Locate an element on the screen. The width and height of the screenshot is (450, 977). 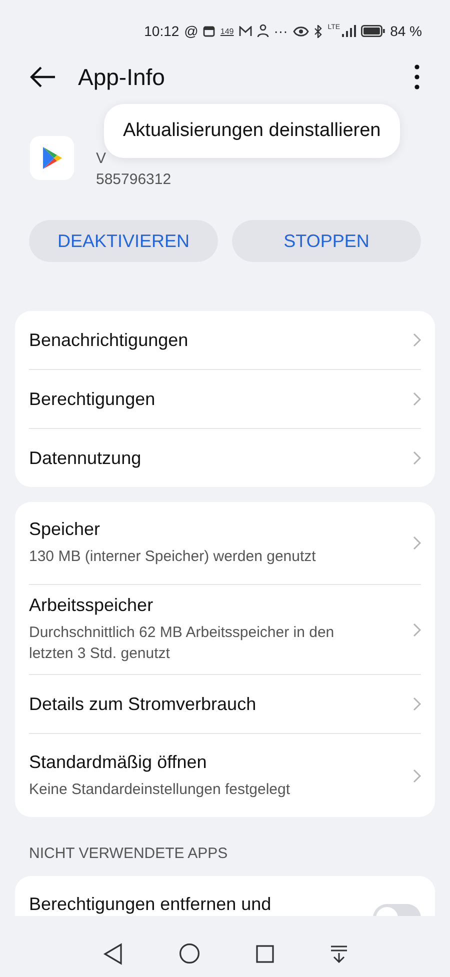
row-title: Datennutzung is located at coordinates (85, 458).